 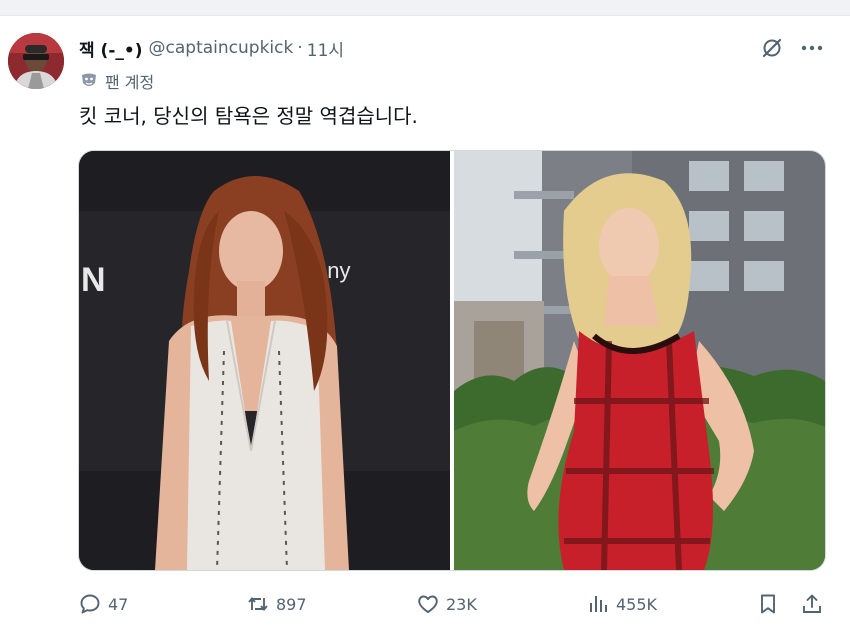 What do you see at coordinates (812, 603) in the screenshot?
I see `share-icon` at bounding box center [812, 603].